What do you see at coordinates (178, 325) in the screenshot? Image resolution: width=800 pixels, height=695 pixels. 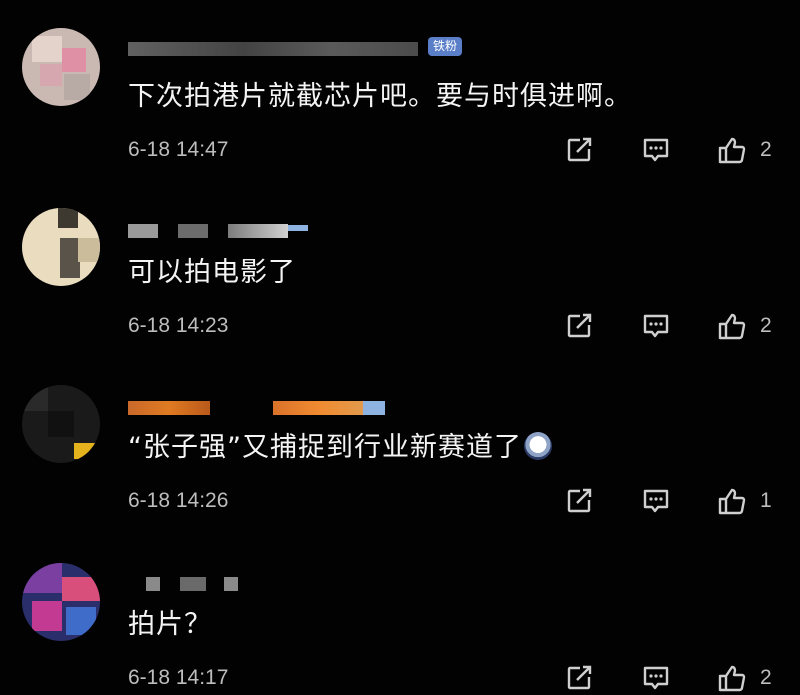 I see `comment-time: 6-18 14:23` at bounding box center [178, 325].